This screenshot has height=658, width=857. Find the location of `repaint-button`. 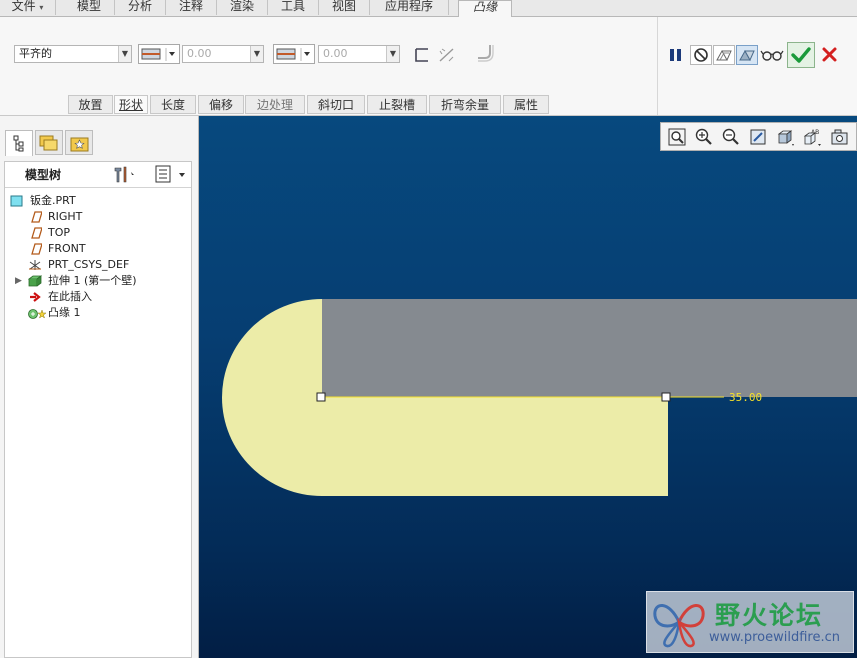

repaint-button is located at coordinates (758, 137).